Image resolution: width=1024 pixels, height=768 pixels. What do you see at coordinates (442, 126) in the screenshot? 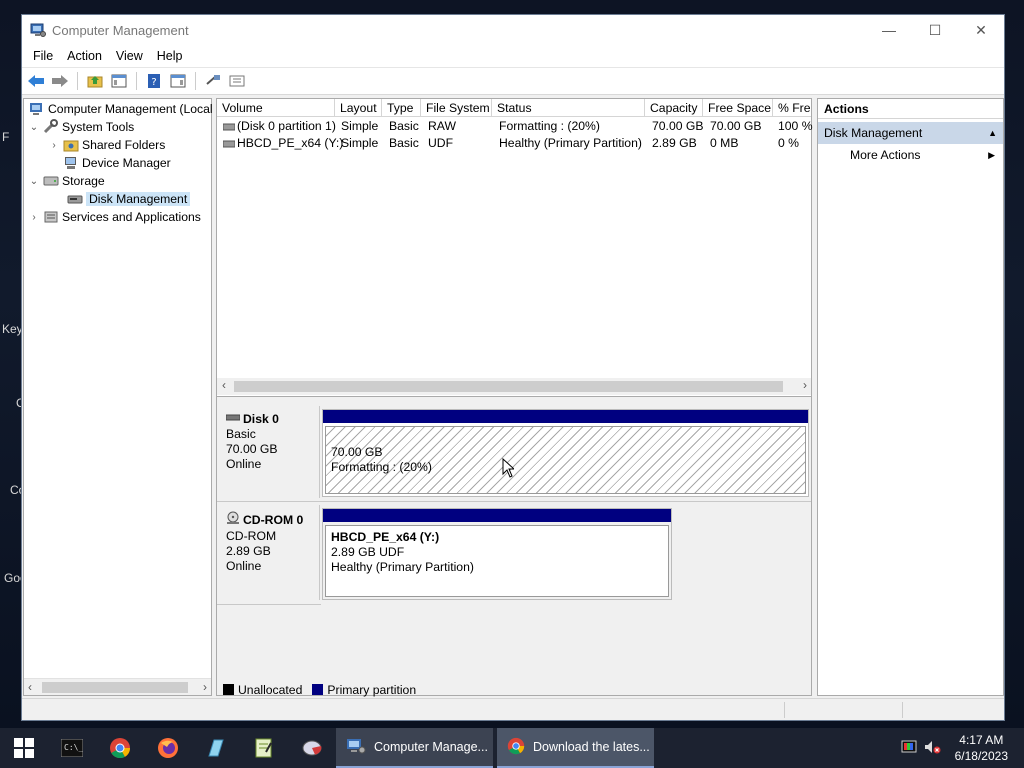
I see `table-cell: RAW` at bounding box center [442, 126].